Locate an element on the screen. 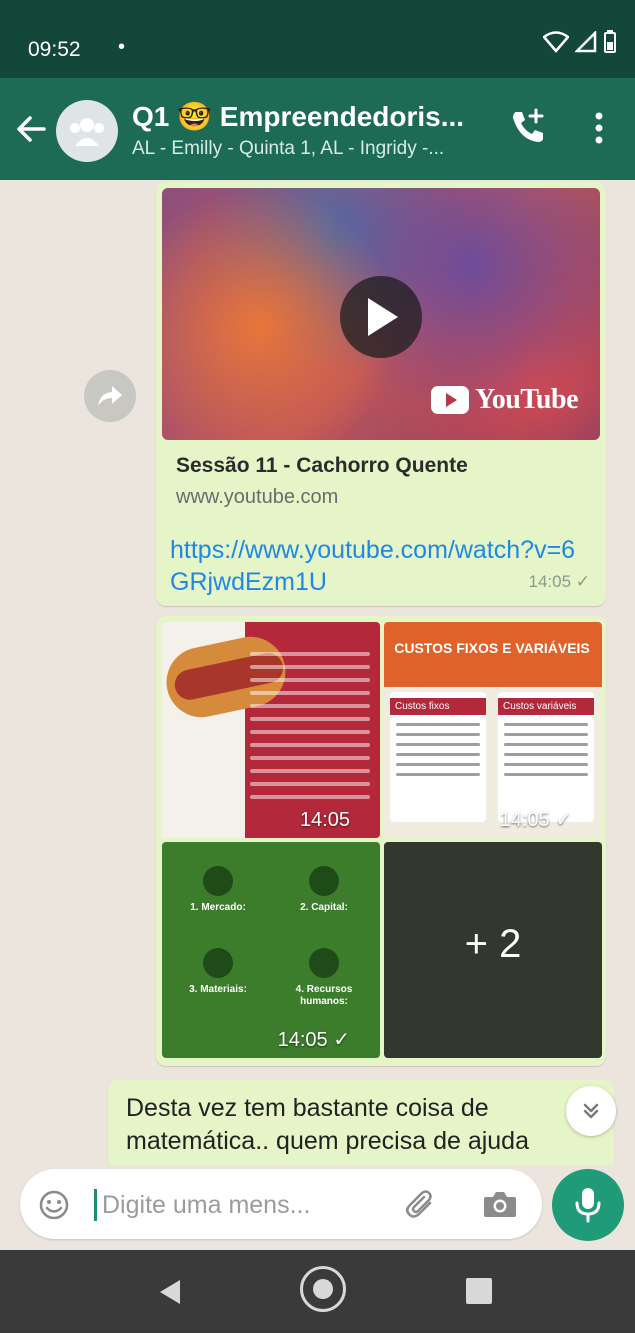 Image resolution: width=635 pixels, height=1333 pixels. scroll-to-bottom-button is located at coordinates (591, 1111).